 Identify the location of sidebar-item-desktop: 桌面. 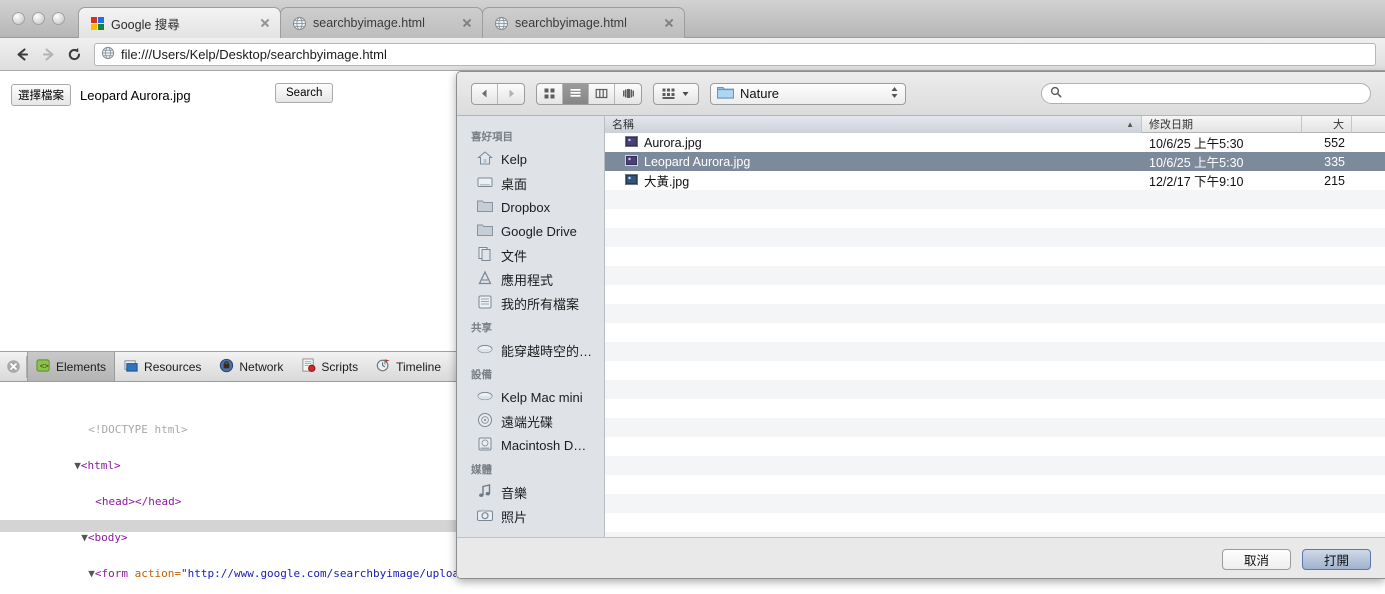
(530, 183).